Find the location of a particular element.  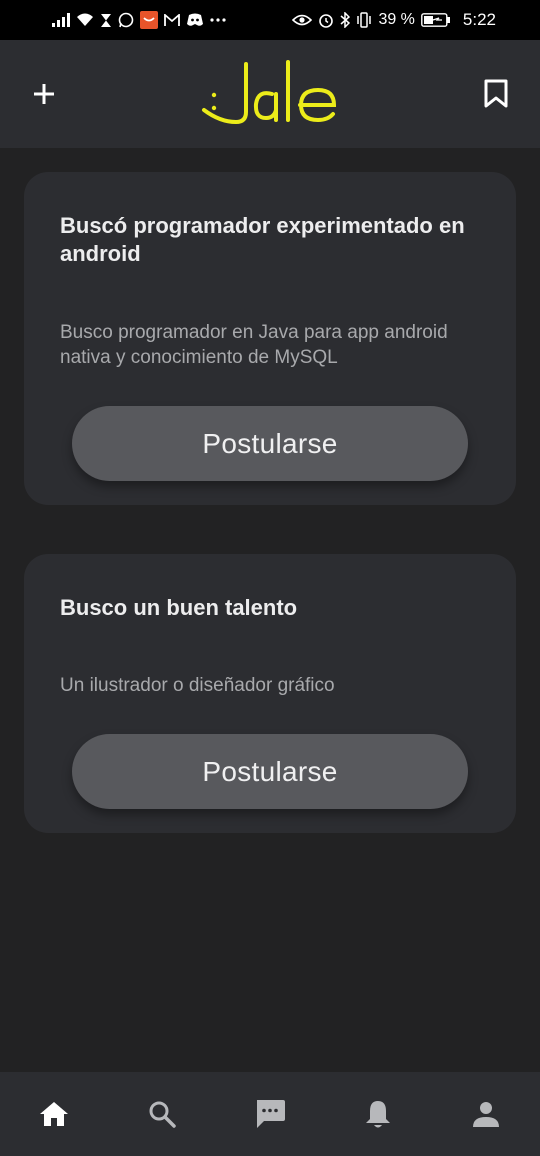

status-bar-left is located at coordinates (139, 20).